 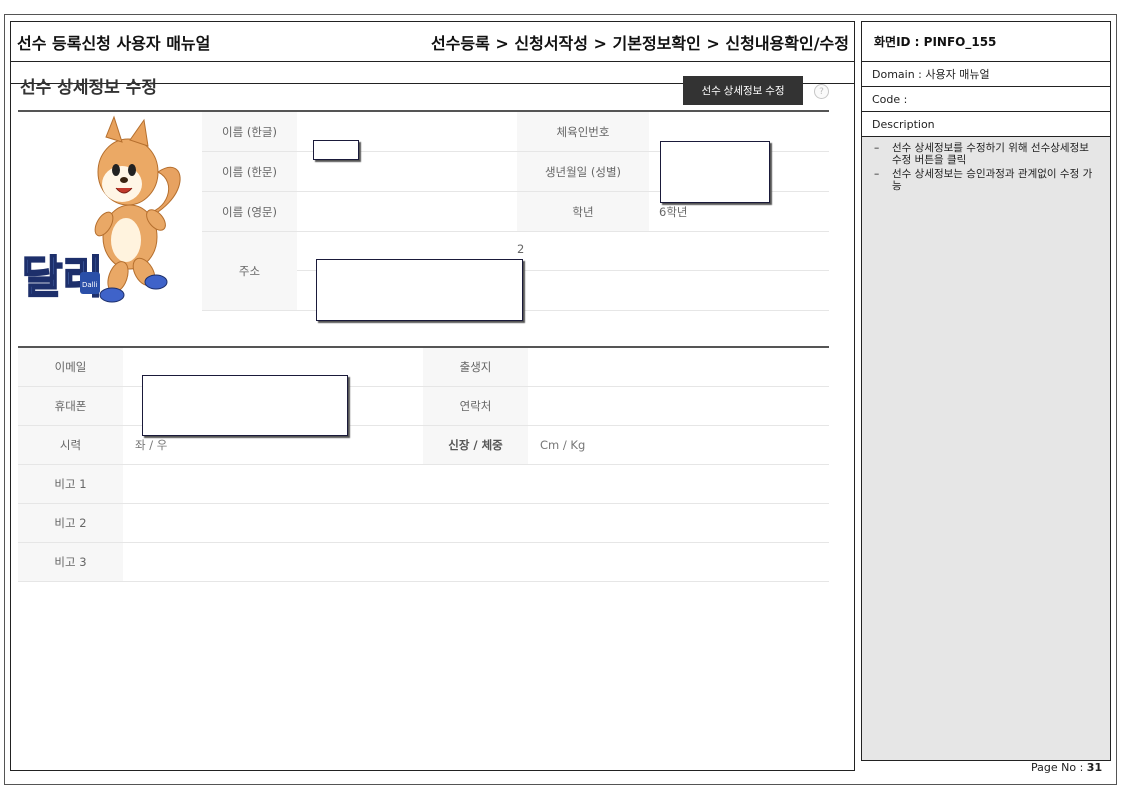 What do you see at coordinates (407, 211) in the screenshot?
I see `name-english-value` at bounding box center [407, 211].